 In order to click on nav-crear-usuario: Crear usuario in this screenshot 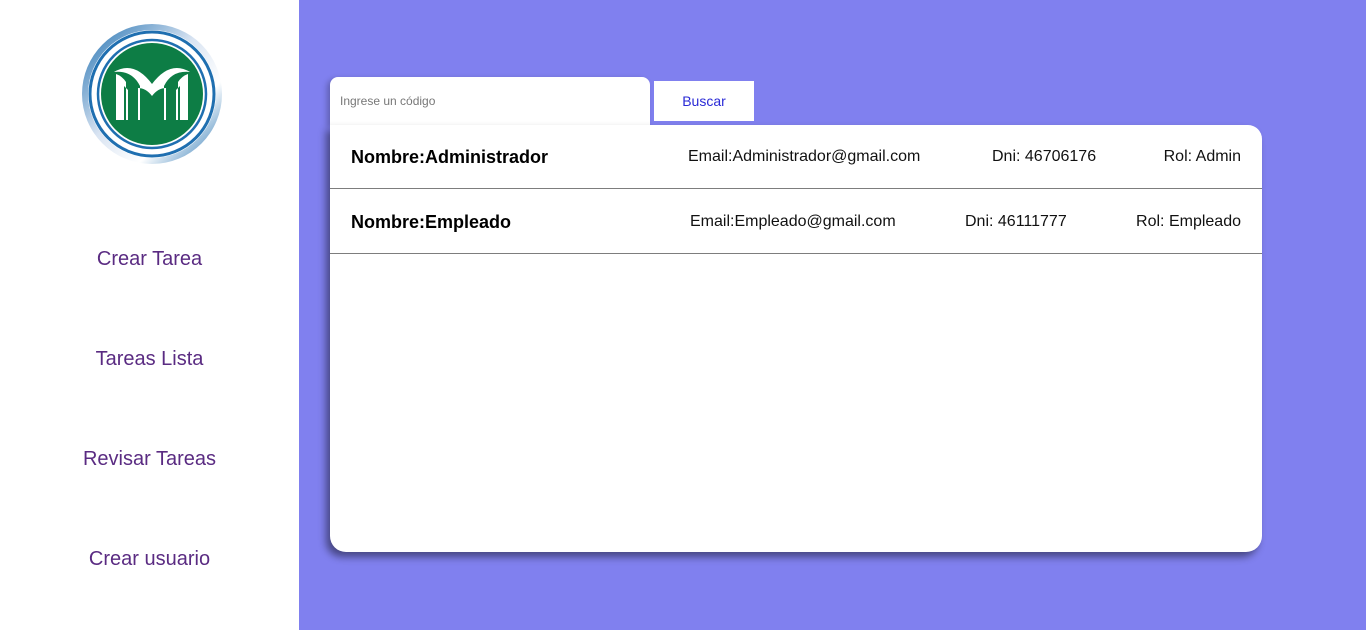, I will do `click(149, 559)`.